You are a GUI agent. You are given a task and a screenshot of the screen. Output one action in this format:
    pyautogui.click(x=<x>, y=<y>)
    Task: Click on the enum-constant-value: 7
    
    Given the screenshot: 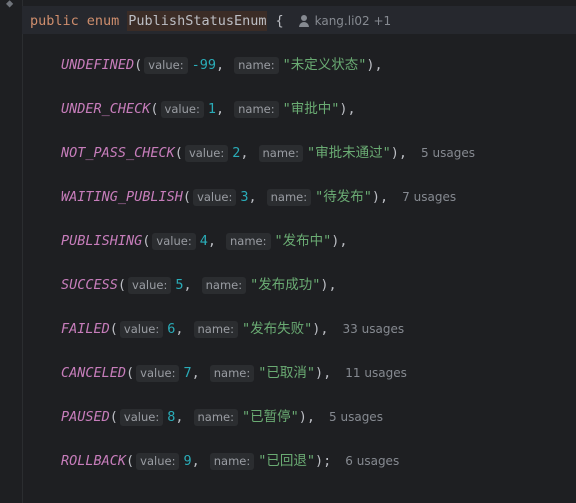 What is the action you would take?
    pyautogui.click(x=187, y=373)
    